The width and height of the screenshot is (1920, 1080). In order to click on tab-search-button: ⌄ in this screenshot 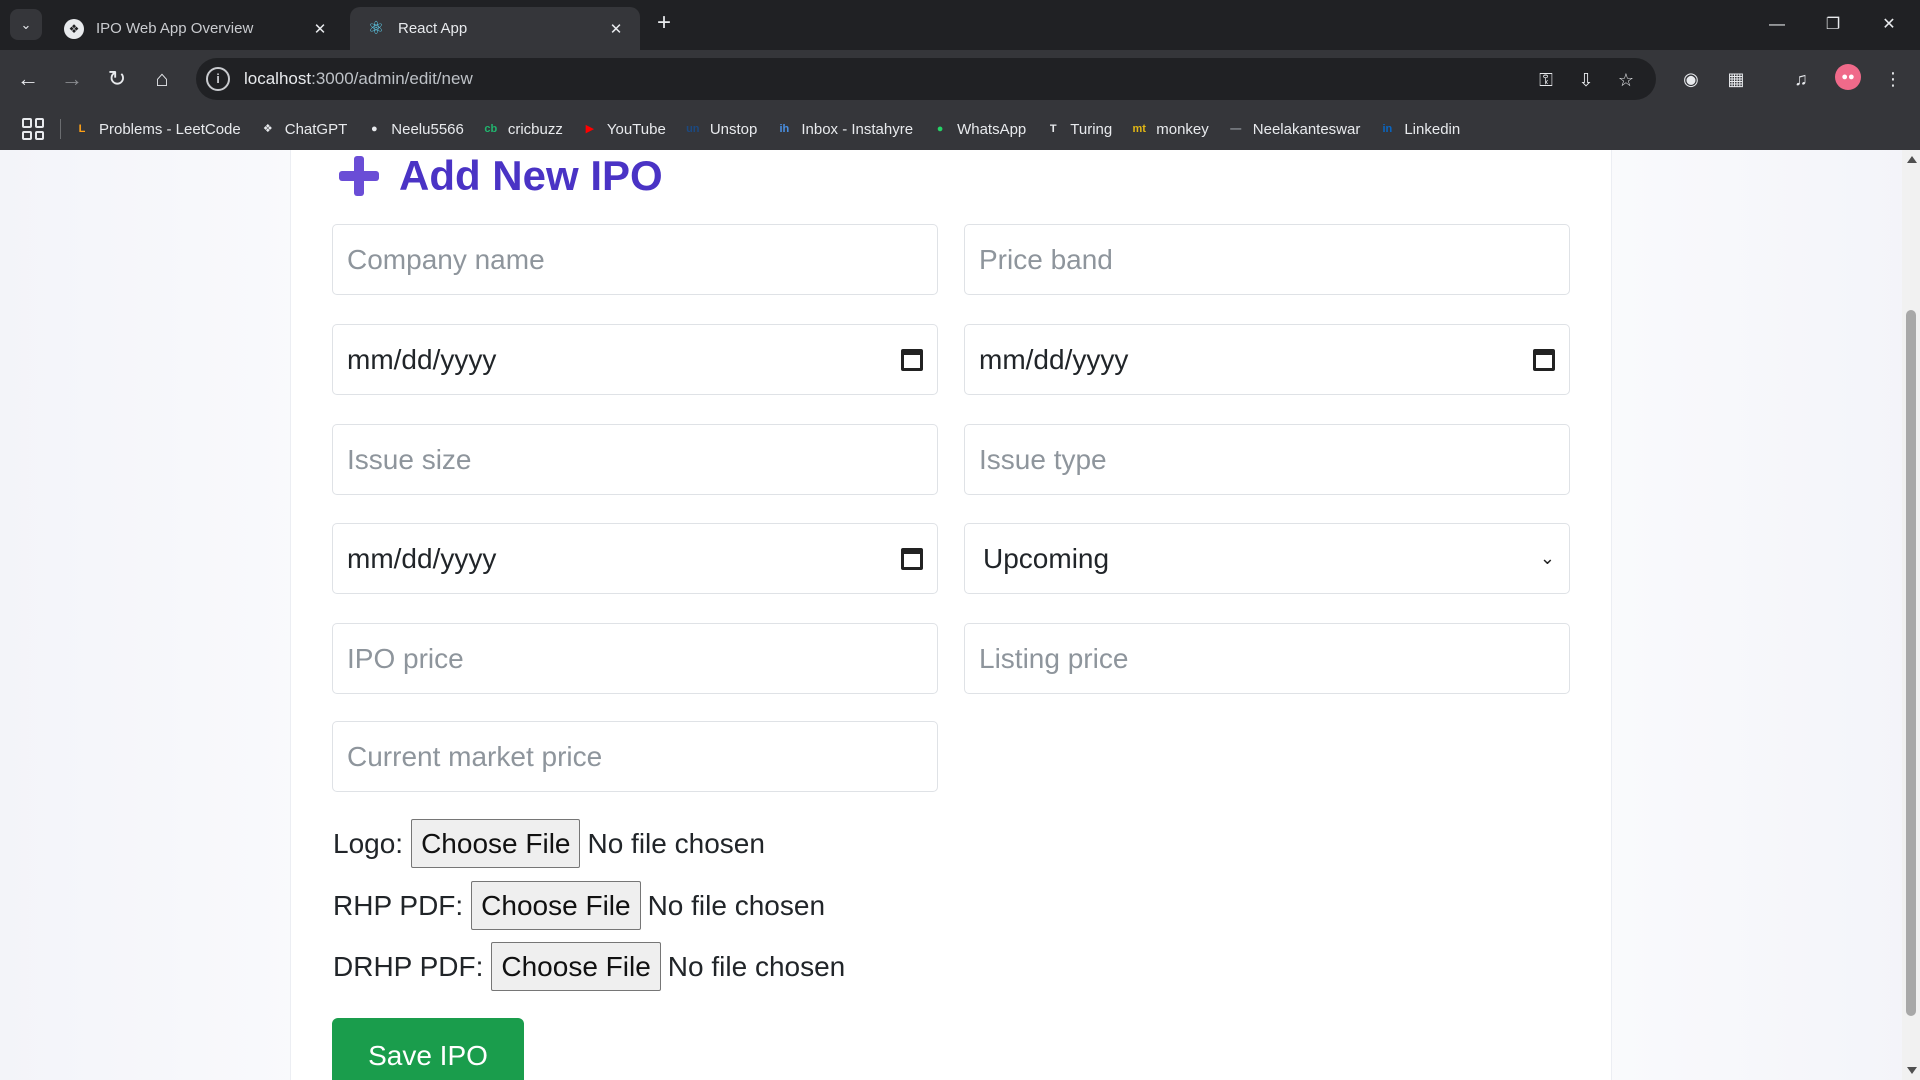, I will do `click(26, 24)`.